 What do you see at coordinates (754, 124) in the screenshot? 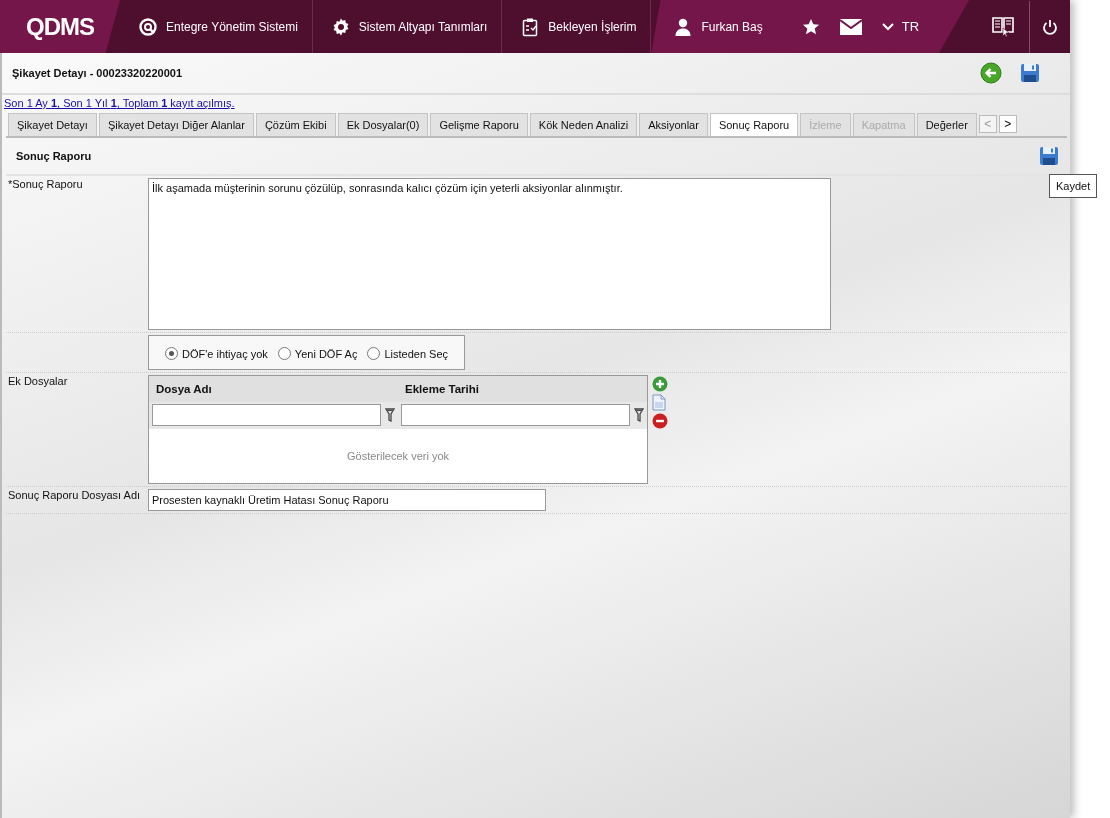
I see `tab: Sonuç Raporu` at bounding box center [754, 124].